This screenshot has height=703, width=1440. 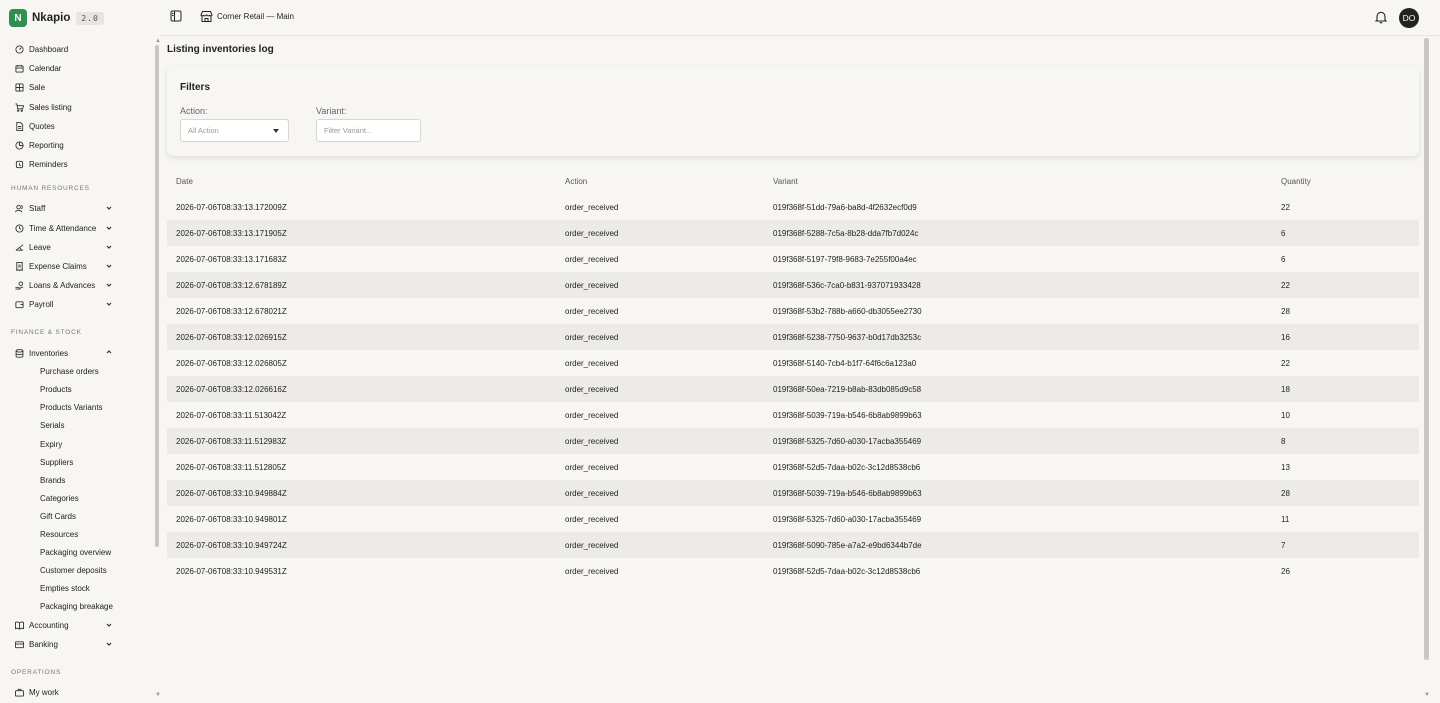 What do you see at coordinates (231, 233) in the screenshot?
I see `cell-date: 2026-07-06T08:33:13.171905Z` at bounding box center [231, 233].